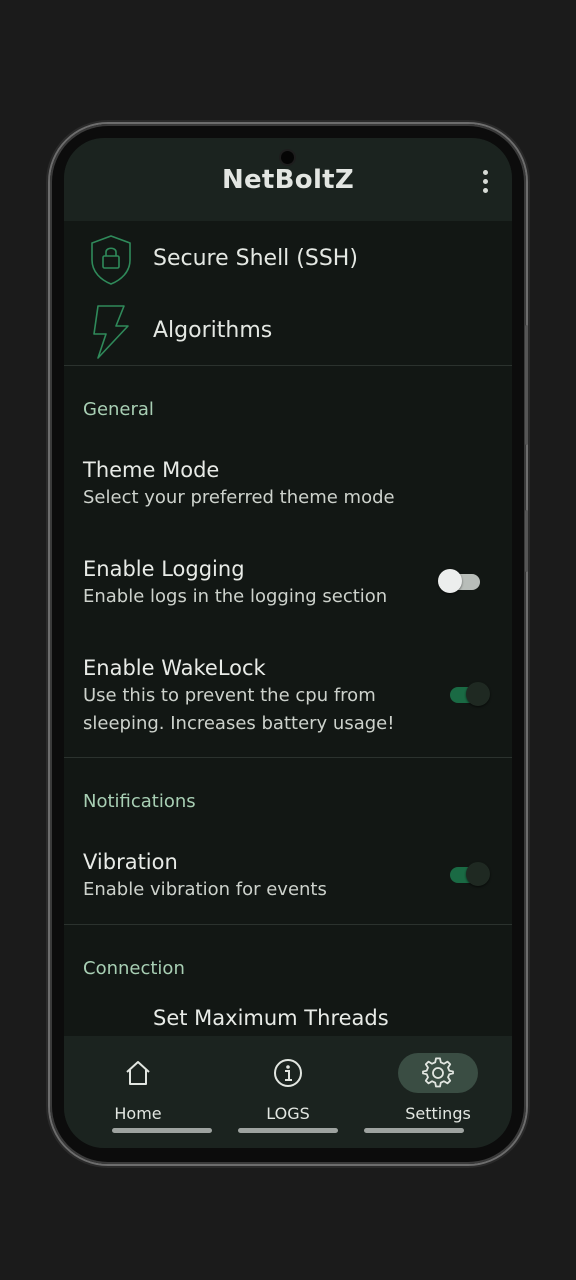 This screenshot has height=1280, width=576. I want to click on setting-description: Select your preferred theme mode, so click(239, 497).